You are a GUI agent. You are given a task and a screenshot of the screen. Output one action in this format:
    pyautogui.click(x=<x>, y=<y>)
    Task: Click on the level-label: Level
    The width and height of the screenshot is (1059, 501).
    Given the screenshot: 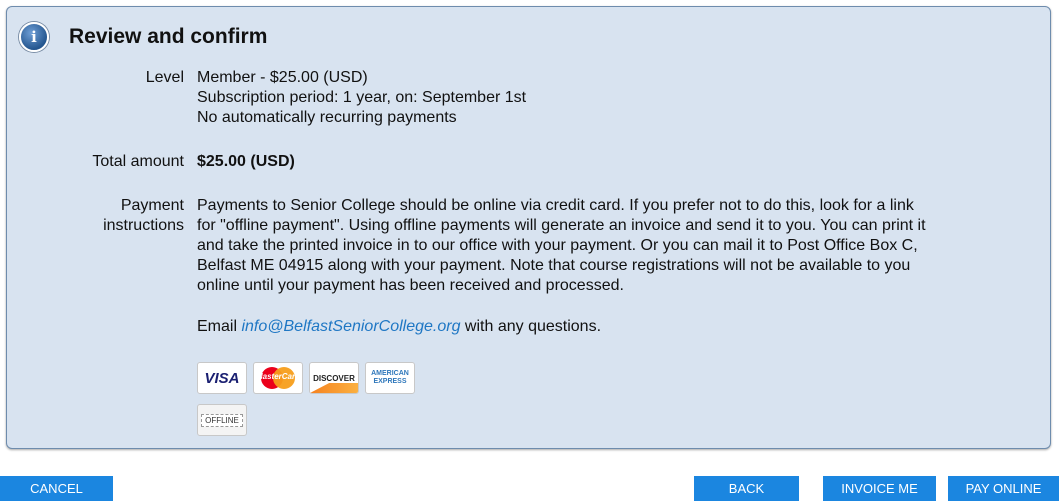 What is the action you would take?
    pyautogui.click(x=164, y=77)
    